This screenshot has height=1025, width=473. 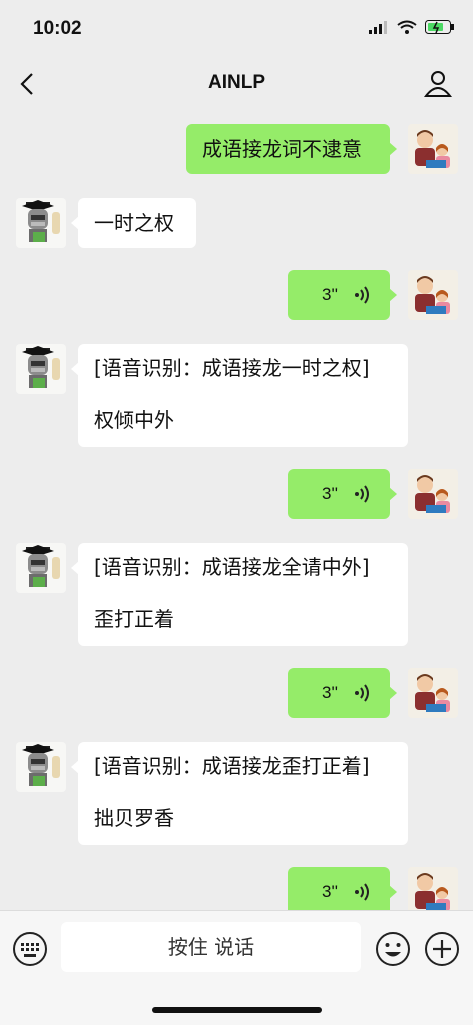 I want to click on message-text: 拙贝罗香, so click(x=134, y=818).